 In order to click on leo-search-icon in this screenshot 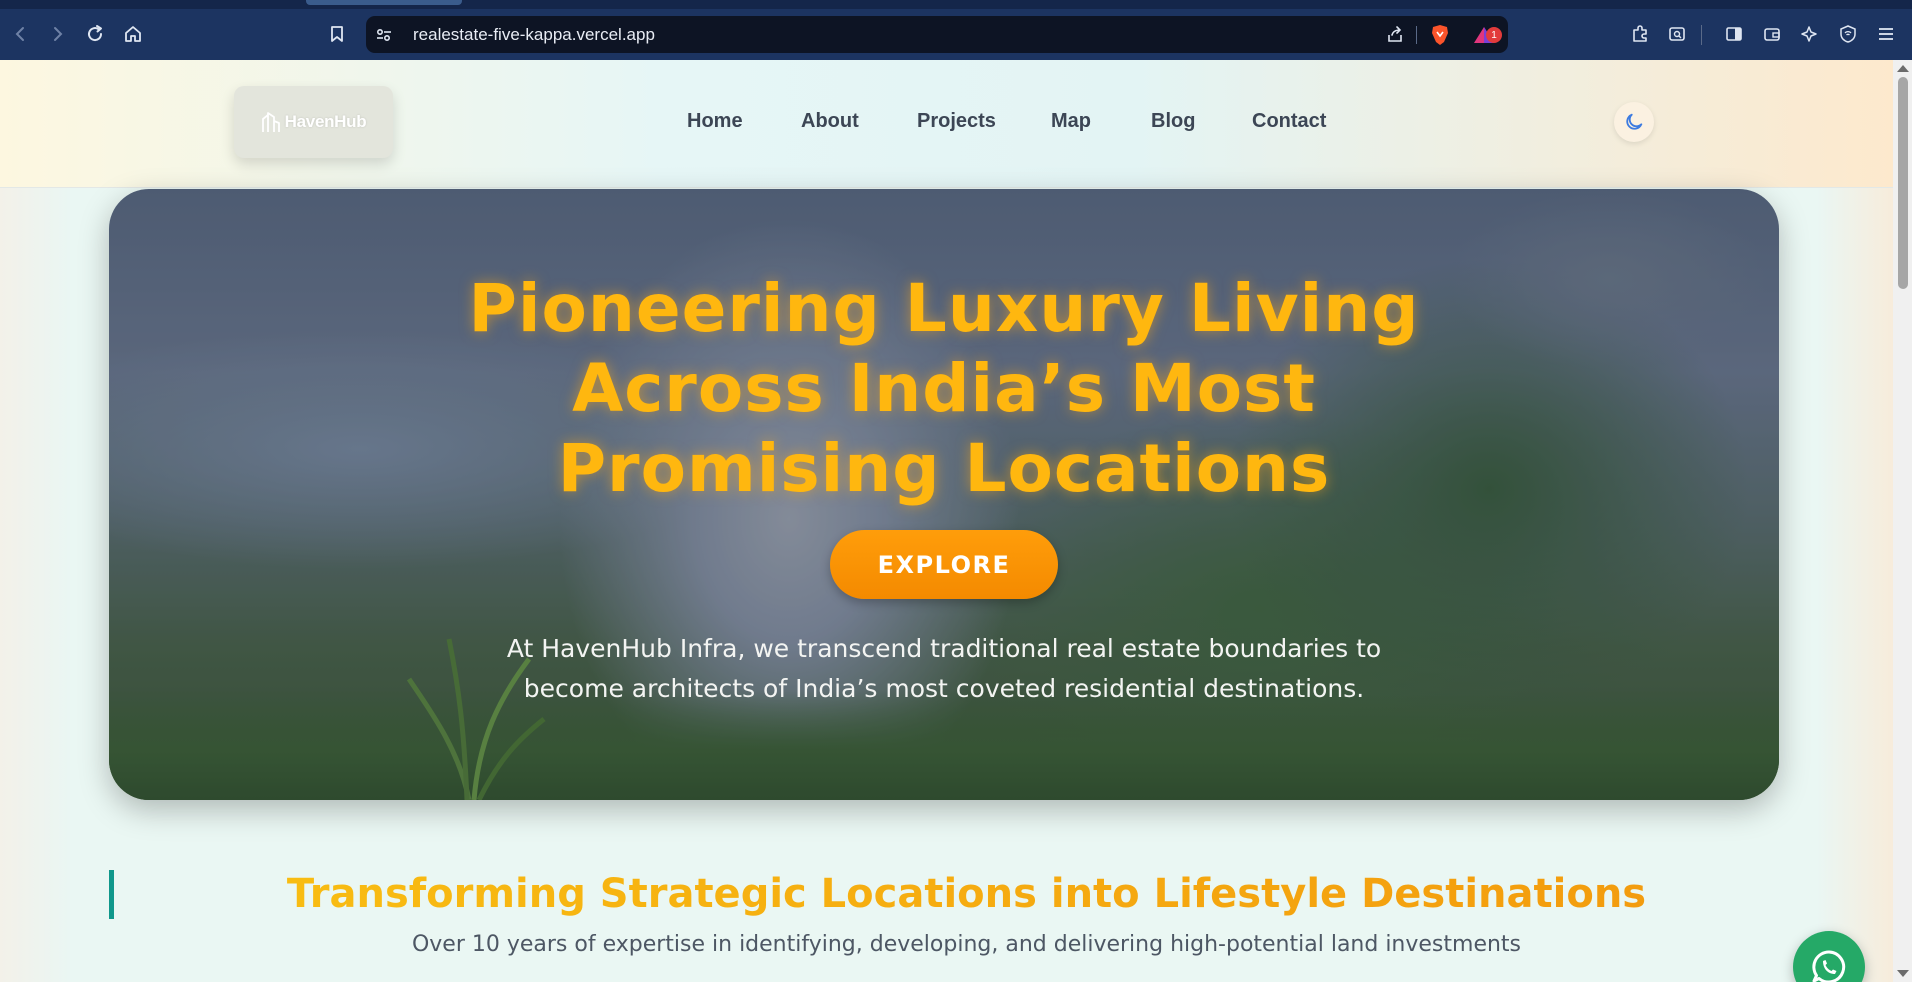, I will do `click(1677, 34)`.